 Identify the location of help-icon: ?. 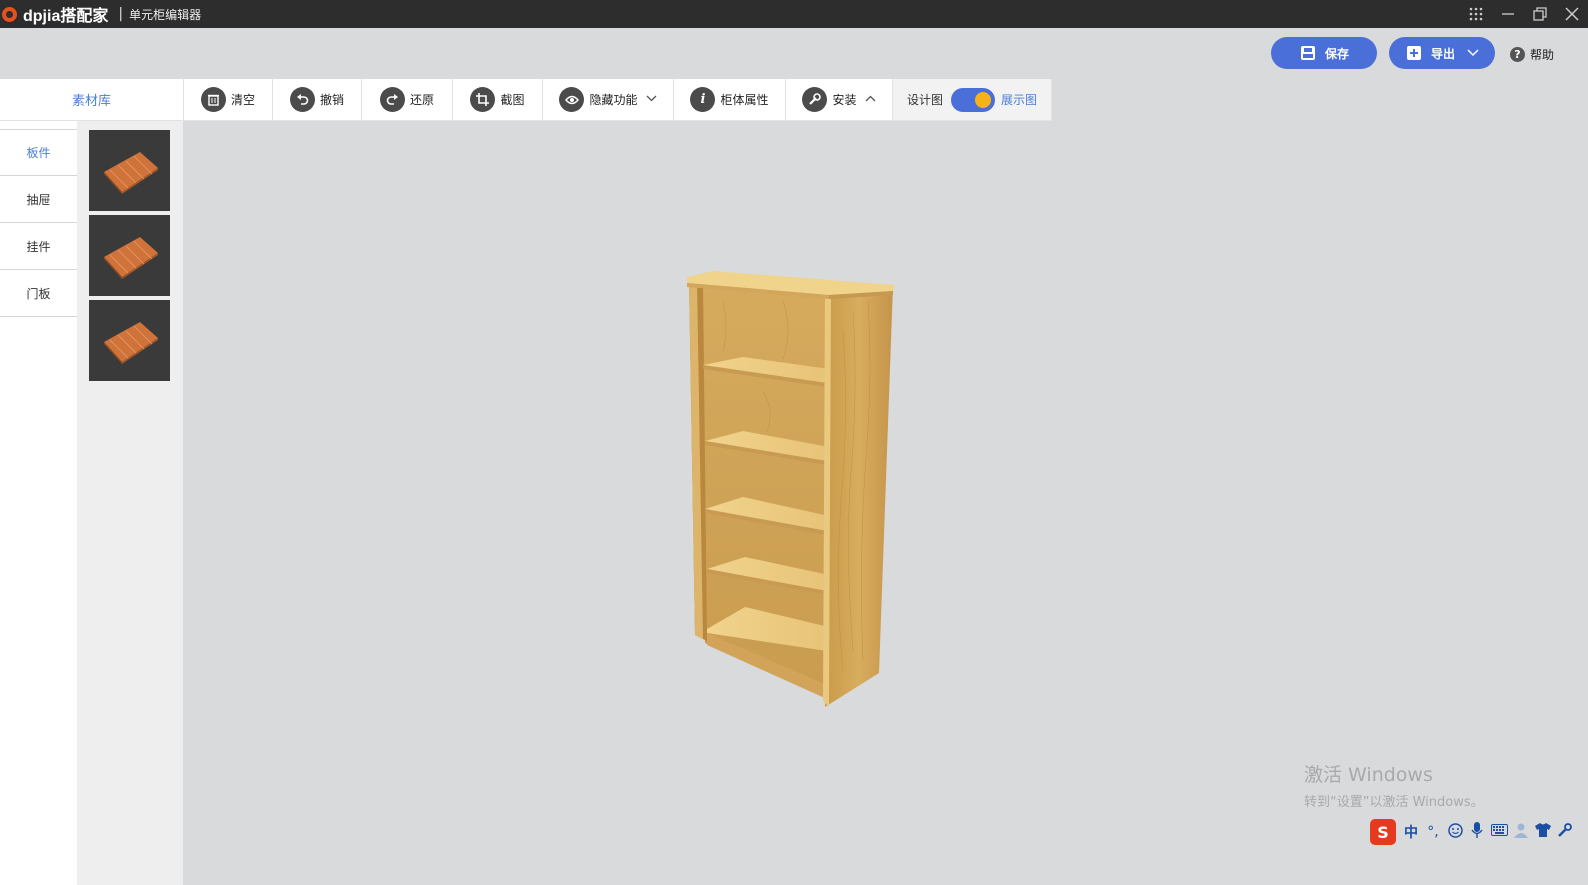
(1517, 54).